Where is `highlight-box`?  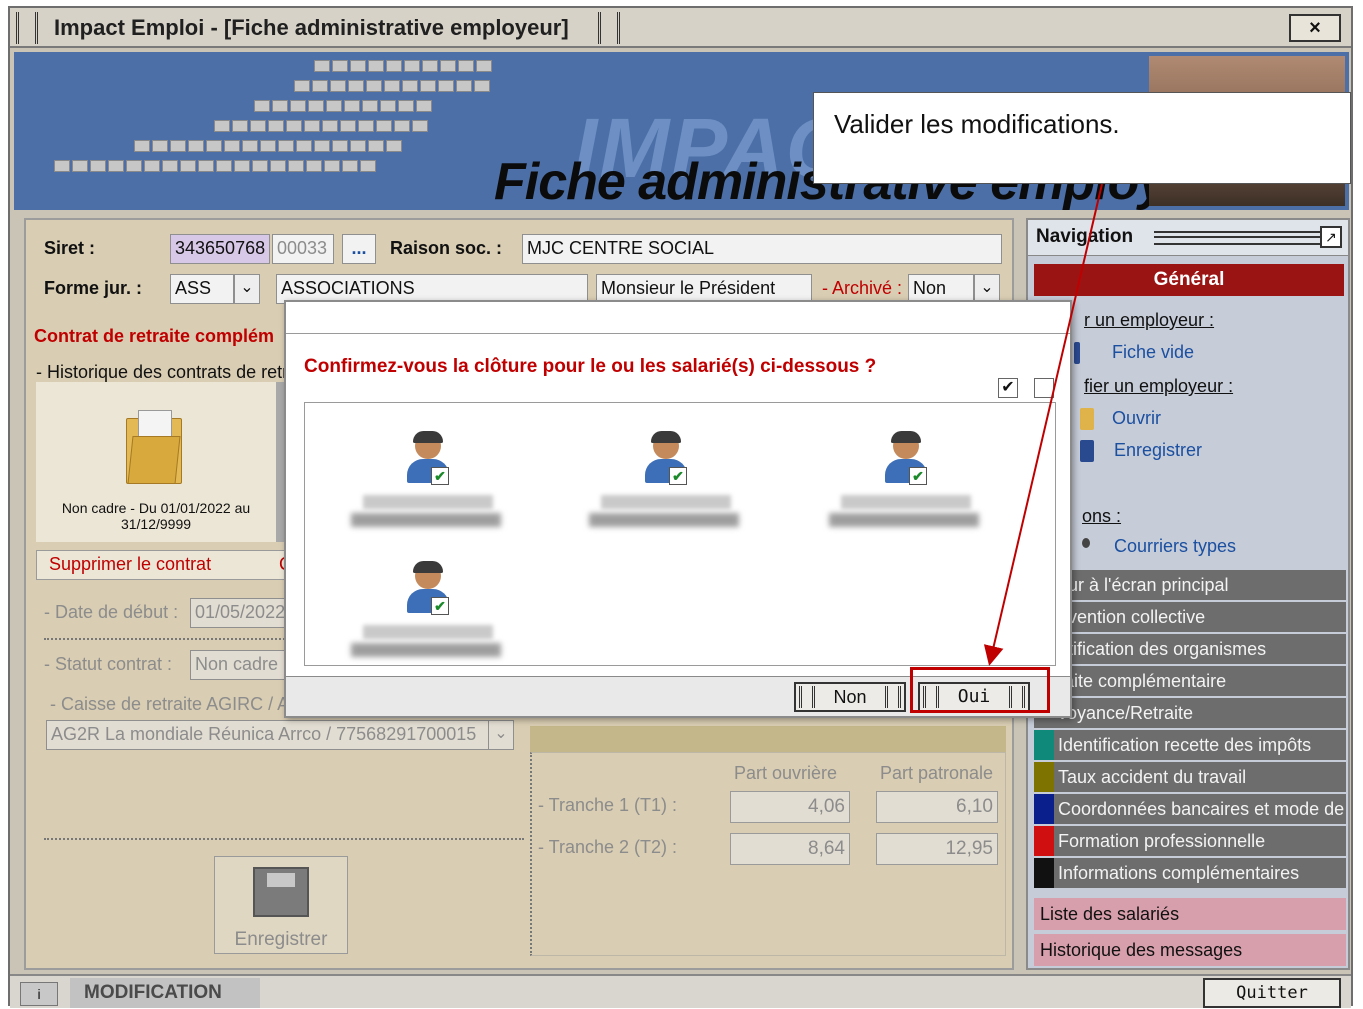
highlight-box is located at coordinates (980, 690).